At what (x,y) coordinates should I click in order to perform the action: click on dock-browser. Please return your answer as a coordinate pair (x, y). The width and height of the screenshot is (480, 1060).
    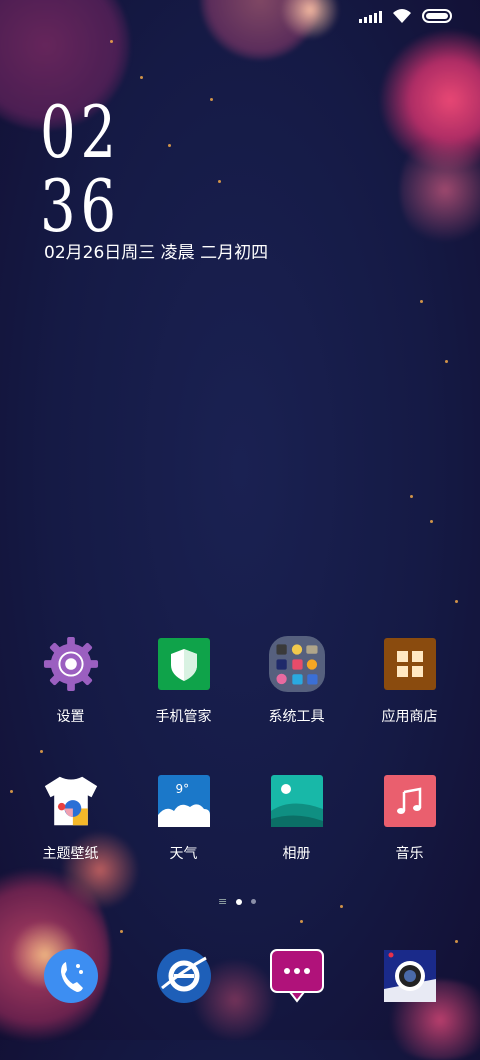
    Looking at the image, I should click on (183, 976).